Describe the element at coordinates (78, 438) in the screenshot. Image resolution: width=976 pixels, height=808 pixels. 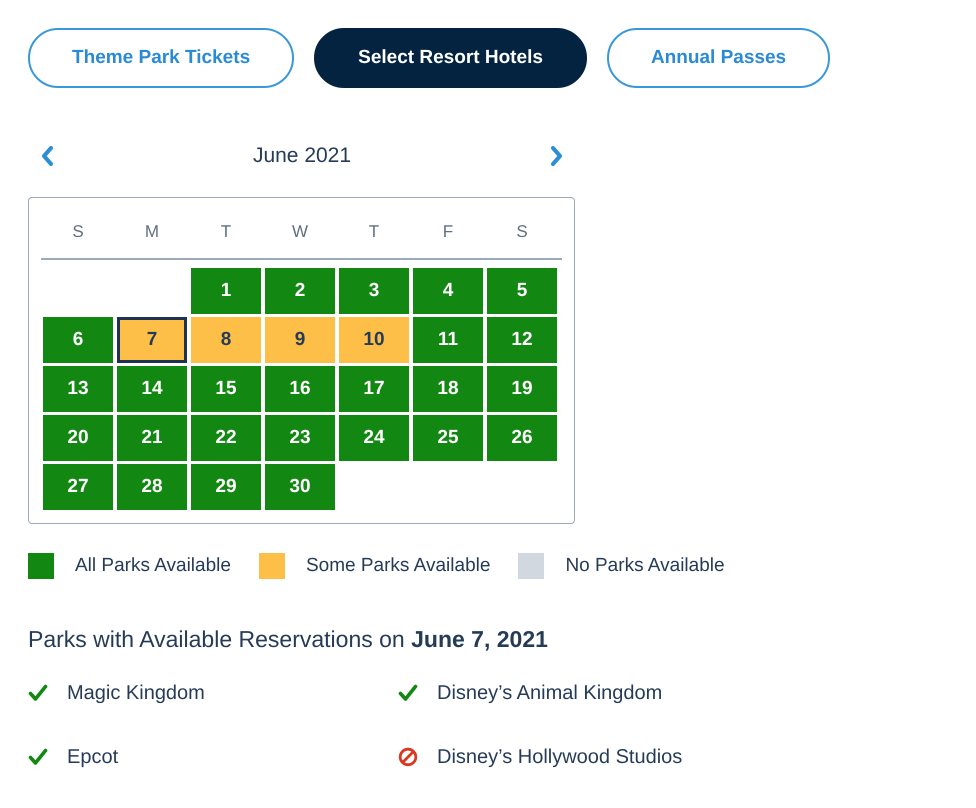
I see `calendar-day: 20` at that location.